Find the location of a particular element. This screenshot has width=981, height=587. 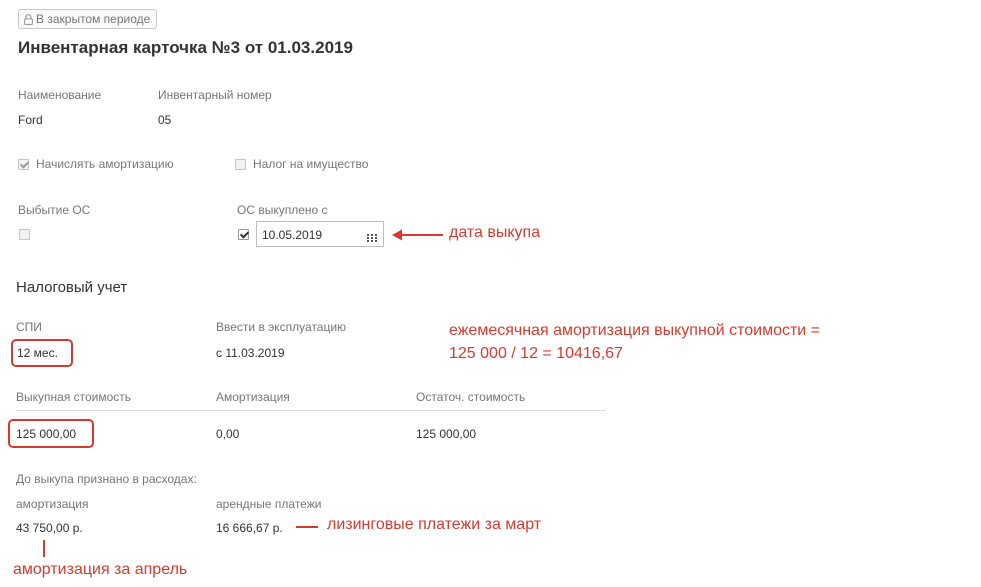

annotation-lease-march: лизинговые платежи за март is located at coordinates (434, 524).